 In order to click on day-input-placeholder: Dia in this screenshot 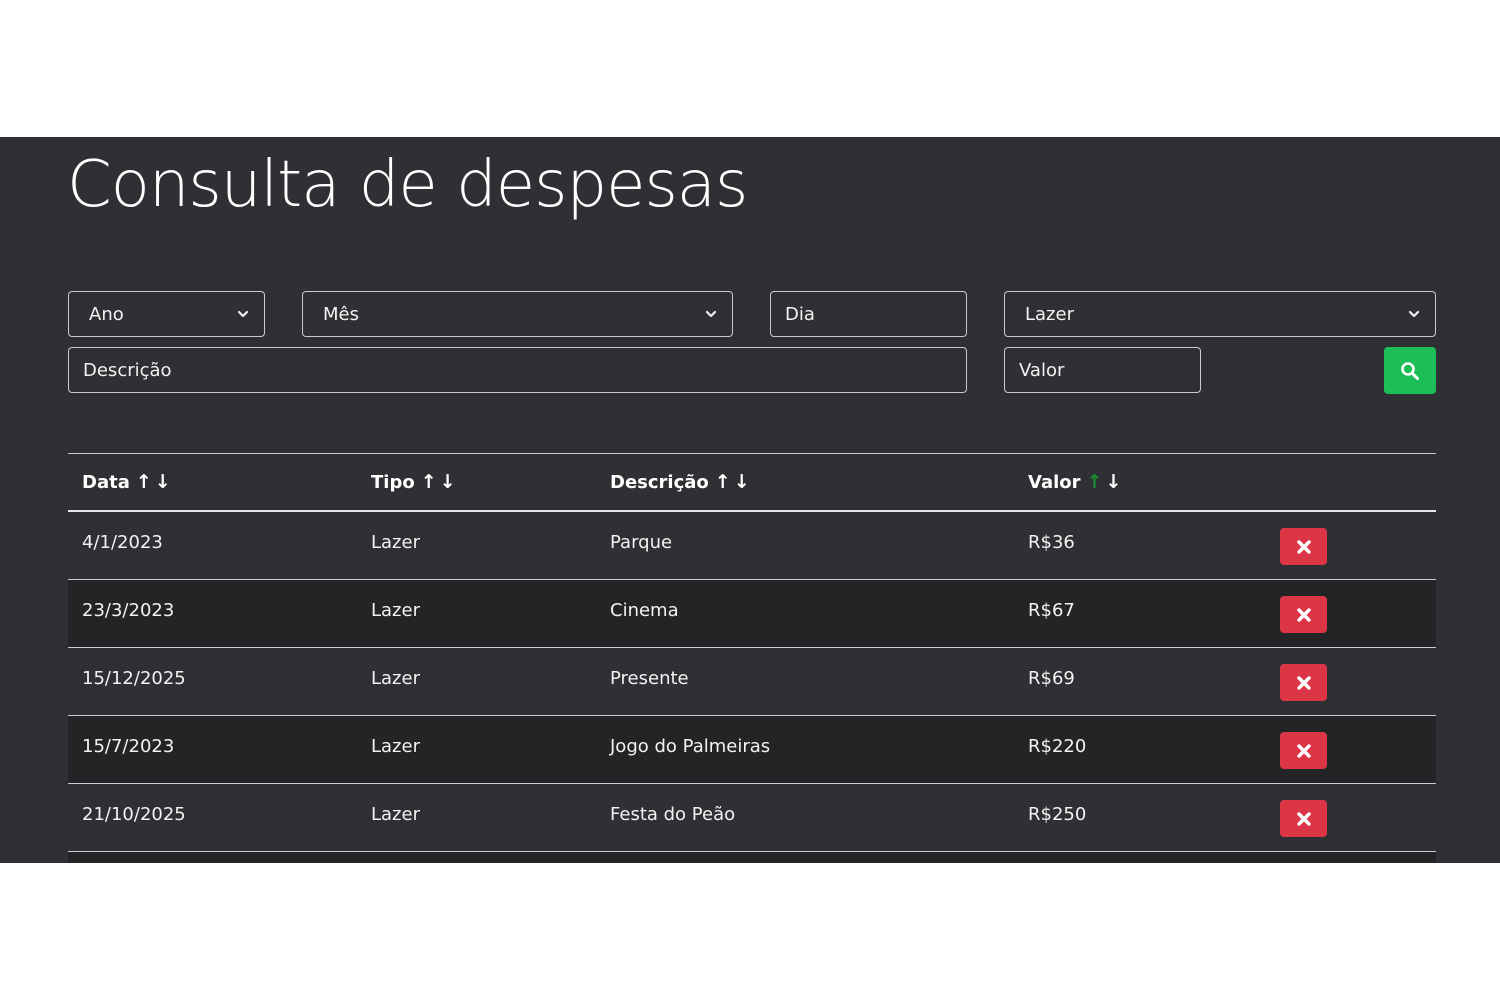, I will do `click(800, 314)`.